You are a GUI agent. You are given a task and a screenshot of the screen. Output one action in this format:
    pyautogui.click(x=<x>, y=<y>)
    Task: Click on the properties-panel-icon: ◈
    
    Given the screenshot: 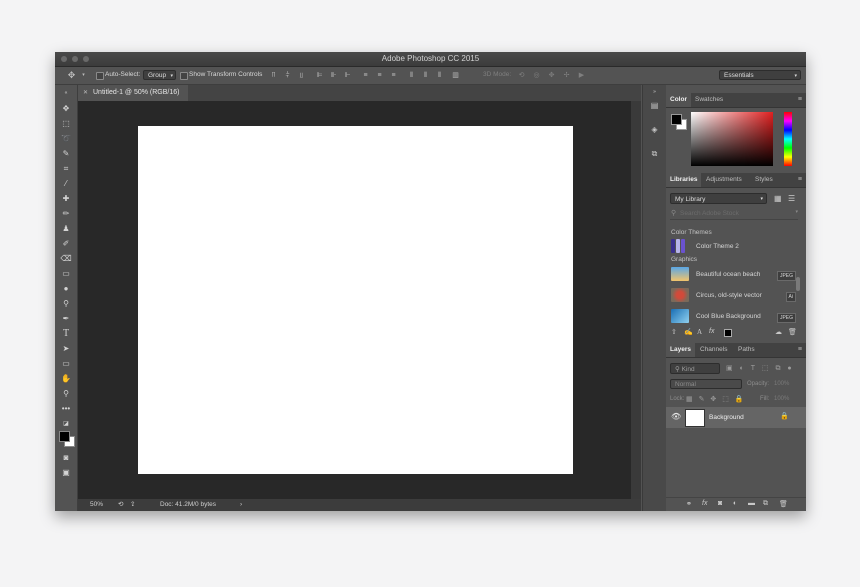 What is the action you would take?
    pyautogui.click(x=654, y=129)
    